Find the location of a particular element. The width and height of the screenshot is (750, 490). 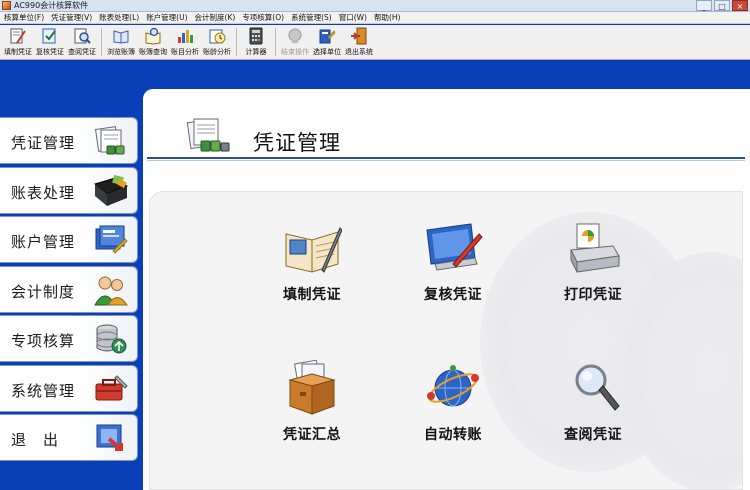

book-search-icon is located at coordinates (153, 36).